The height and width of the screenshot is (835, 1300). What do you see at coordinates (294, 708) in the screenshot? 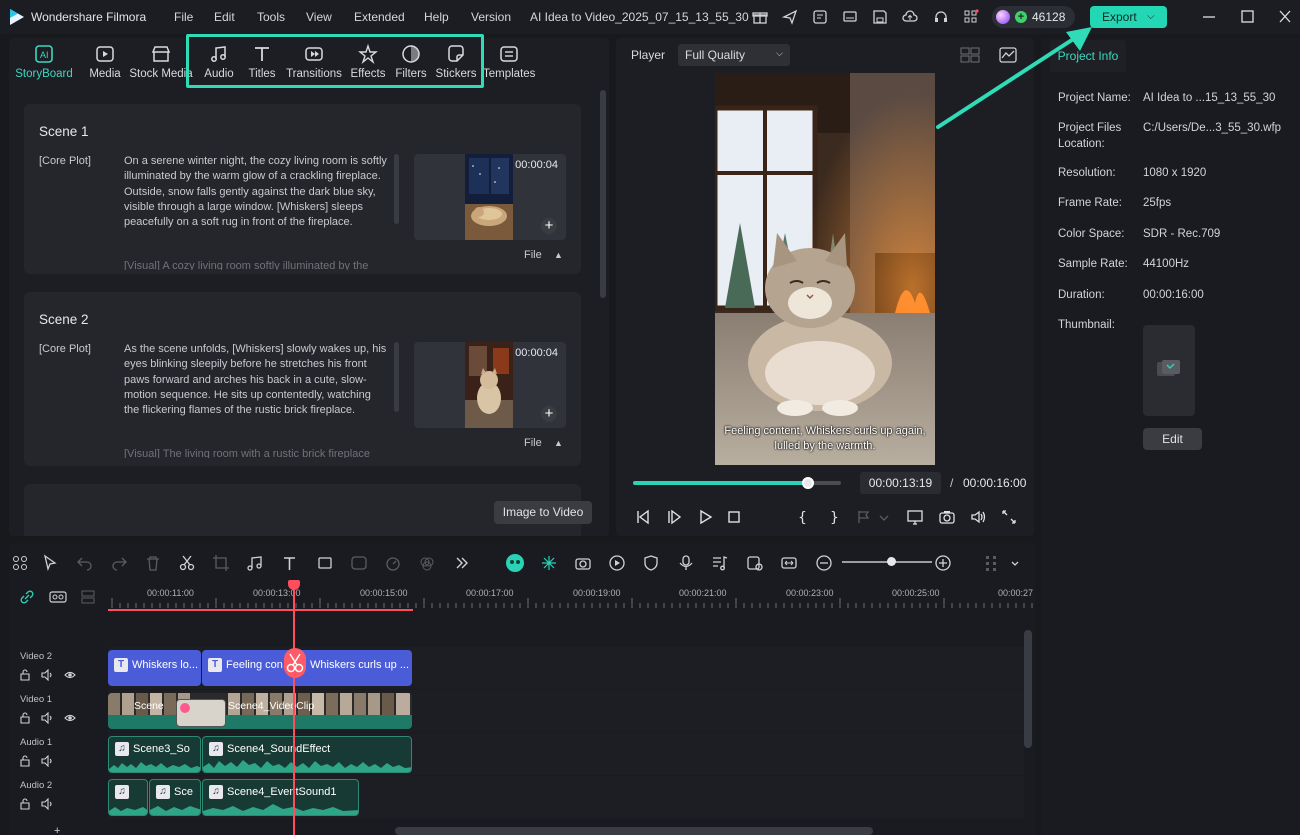
I see `playhead-line` at bounding box center [294, 708].